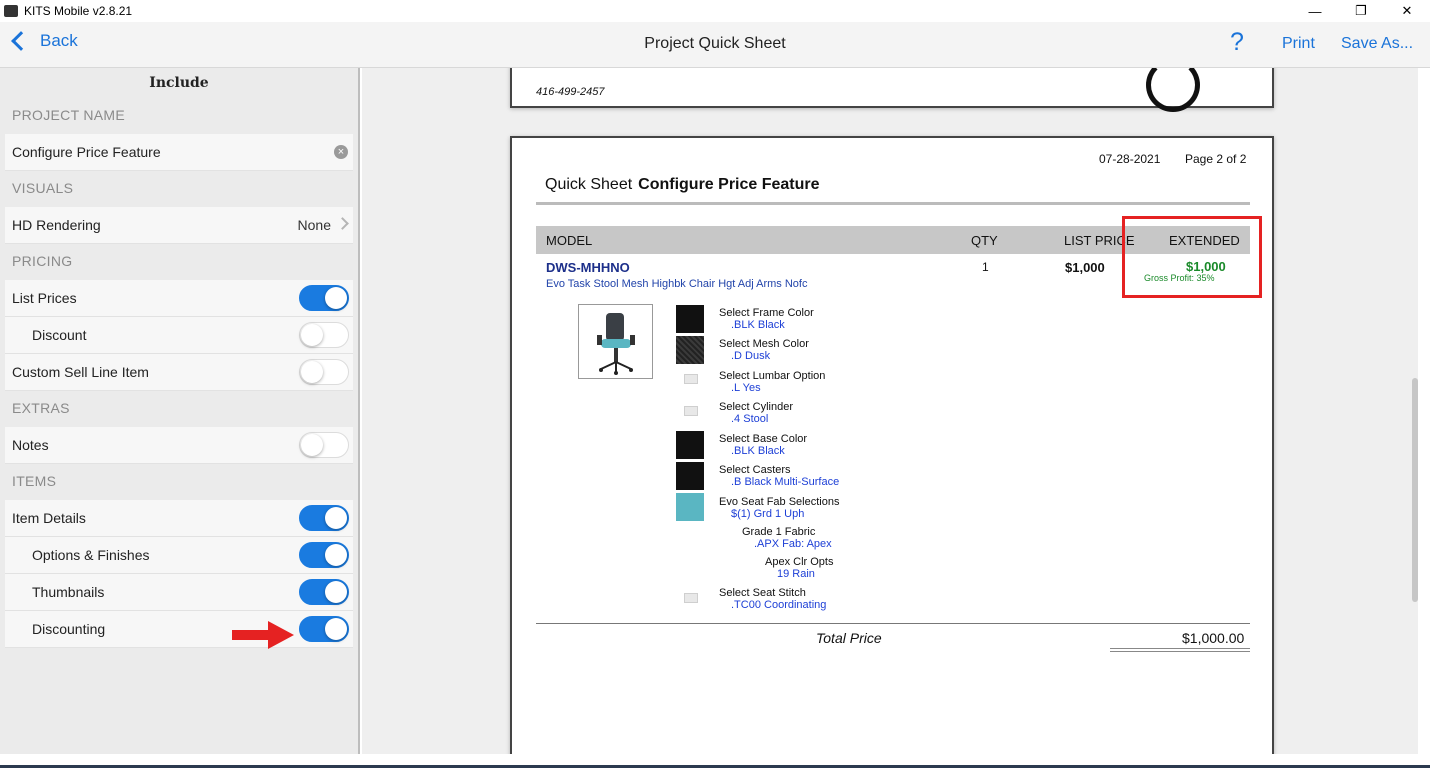  I want to click on product-thumbnail, so click(615, 341).